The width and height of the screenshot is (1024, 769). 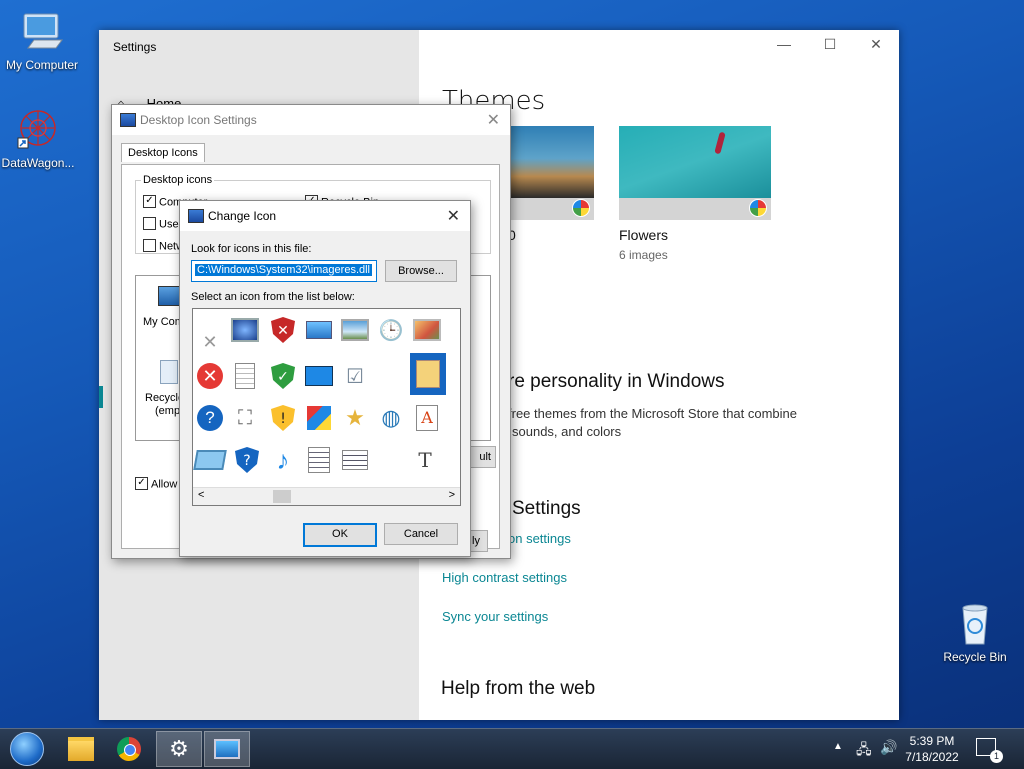 What do you see at coordinates (427, 418) in the screenshot?
I see `font-icon: A` at bounding box center [427, 418].